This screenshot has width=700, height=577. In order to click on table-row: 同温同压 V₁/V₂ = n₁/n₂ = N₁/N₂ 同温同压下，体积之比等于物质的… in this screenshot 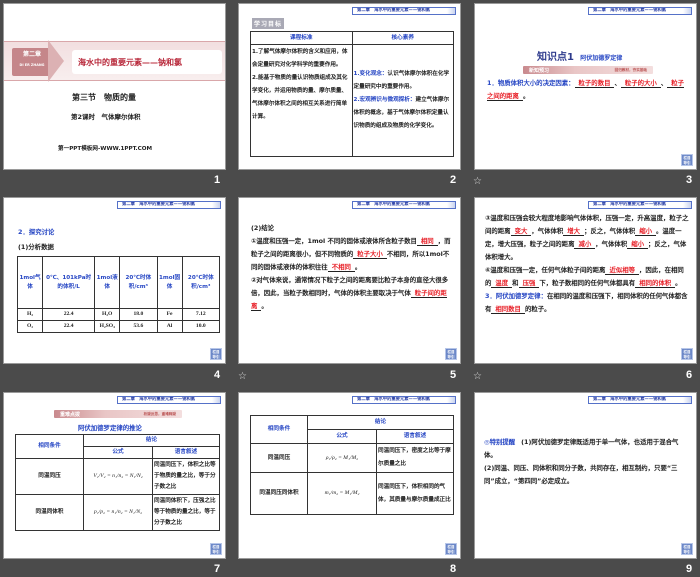, I will do `click(117, 476)`.